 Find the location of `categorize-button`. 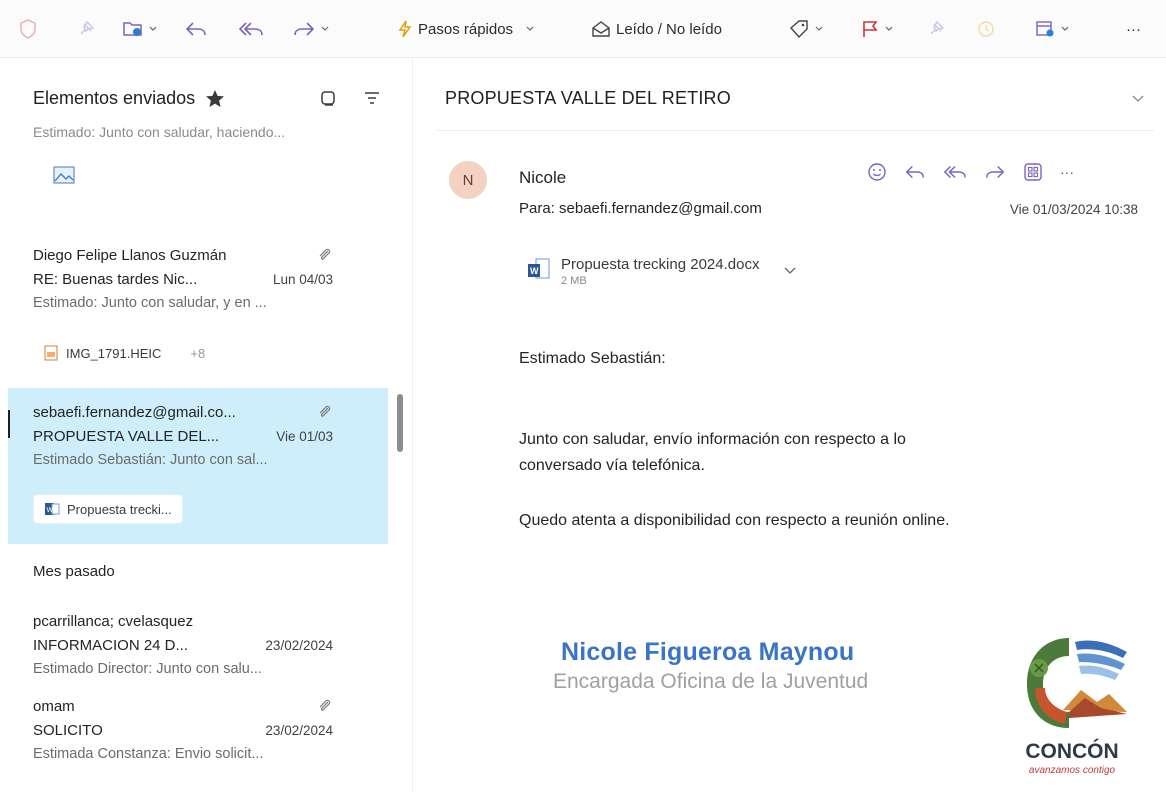

categorize-button is located at coordinates (806, 29).